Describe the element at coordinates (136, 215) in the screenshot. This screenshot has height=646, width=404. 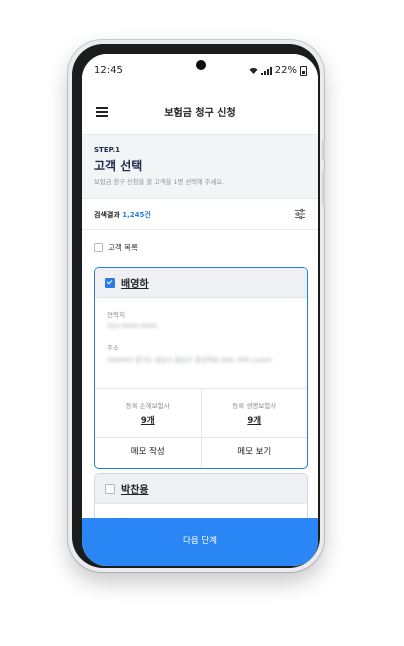
I see `results-count: 1,245건` at that location.